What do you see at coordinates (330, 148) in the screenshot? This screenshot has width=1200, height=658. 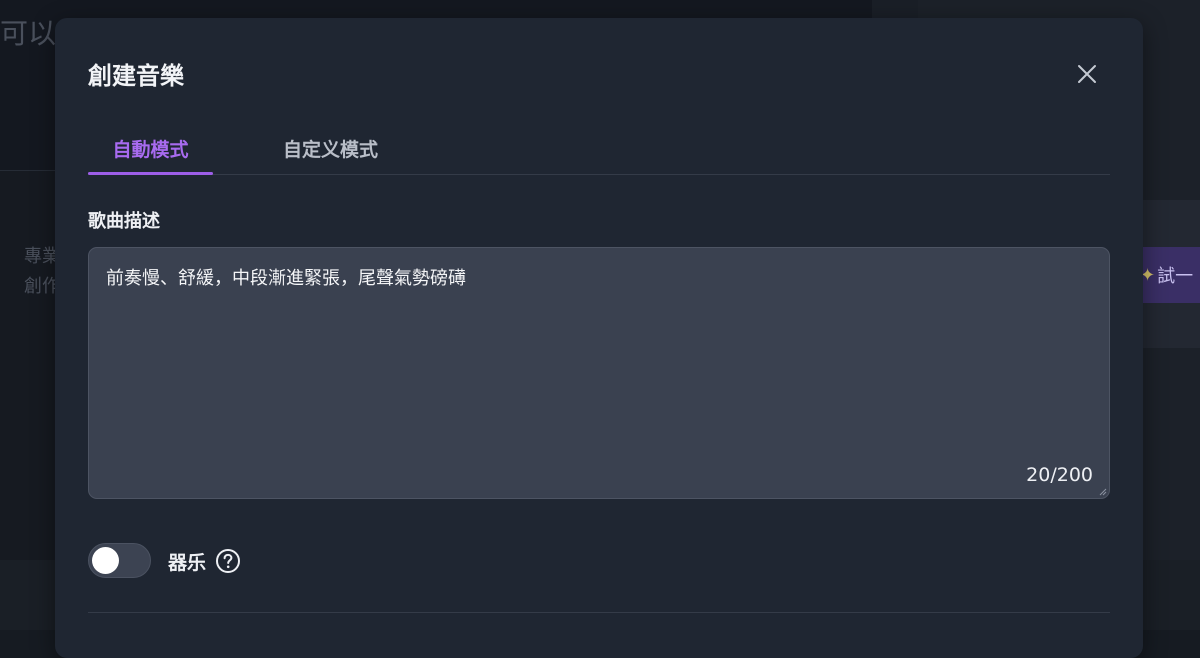 I see `tab-custom-mode: 自定义模式` at bounding box center [330, 148].